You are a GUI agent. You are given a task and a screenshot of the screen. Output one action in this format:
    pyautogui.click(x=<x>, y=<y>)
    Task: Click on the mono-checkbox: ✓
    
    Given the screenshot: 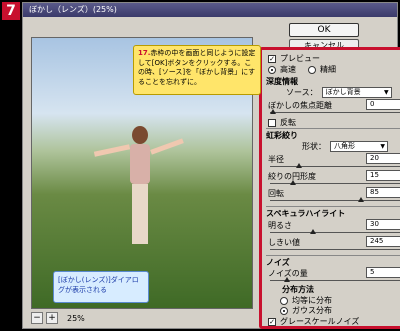 What is the action you would take?
    pyautogui.click(x=272, y=321)
    